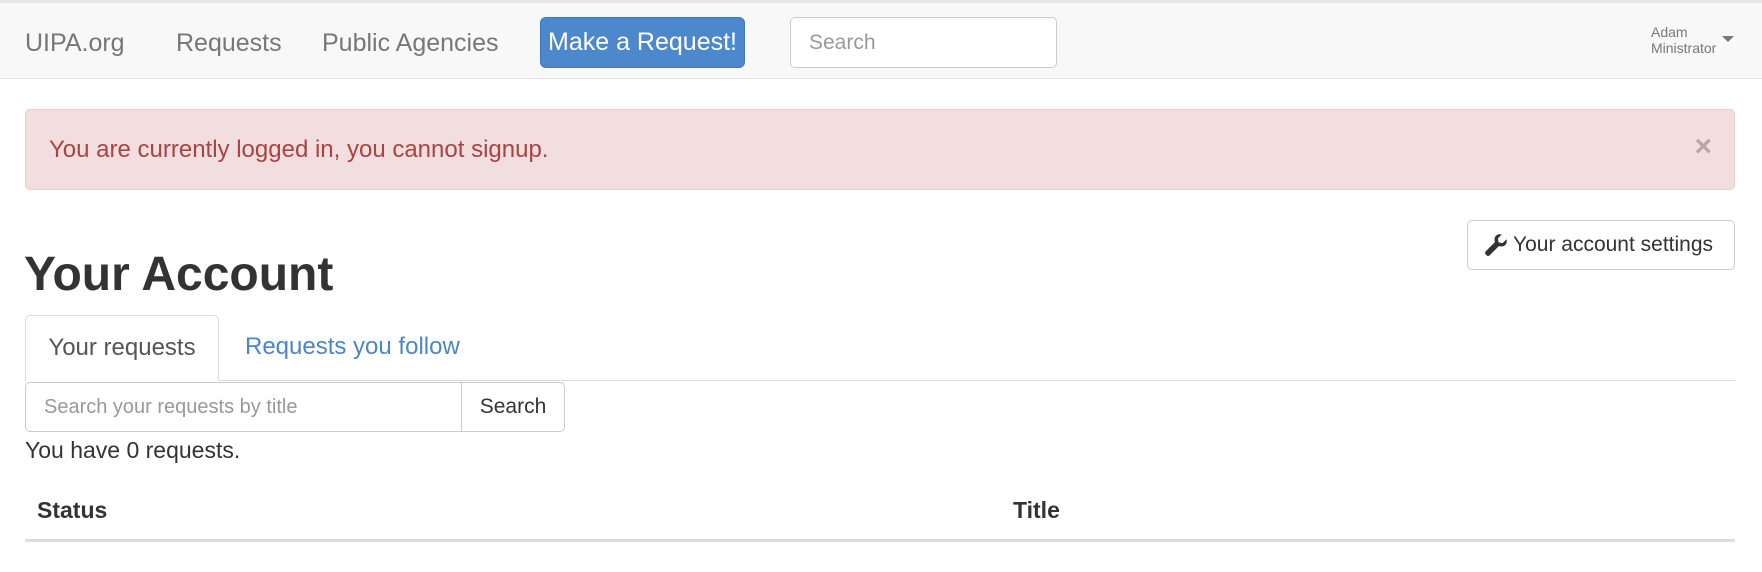 This screenshot has height=572, width=1762. I want to click on requests-count: You have 0 requests., so click(133, 450).